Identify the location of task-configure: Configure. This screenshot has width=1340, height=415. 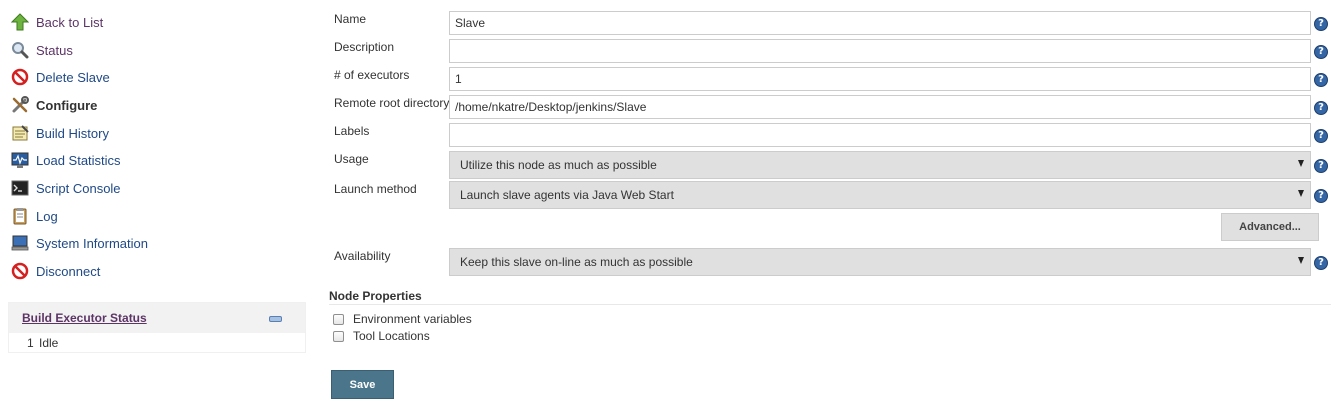
(53, 105).